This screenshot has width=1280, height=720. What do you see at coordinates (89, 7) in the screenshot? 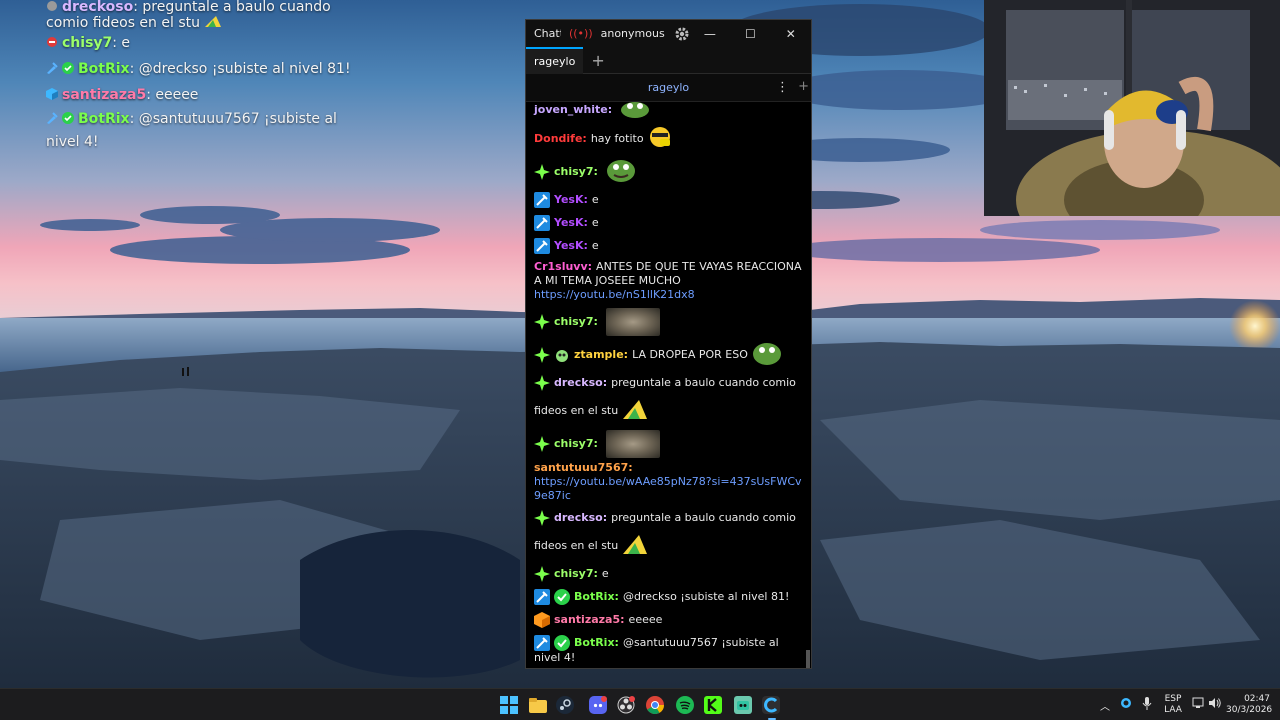
I see `overlay-username: drecko` at bounding box center [89, 7].